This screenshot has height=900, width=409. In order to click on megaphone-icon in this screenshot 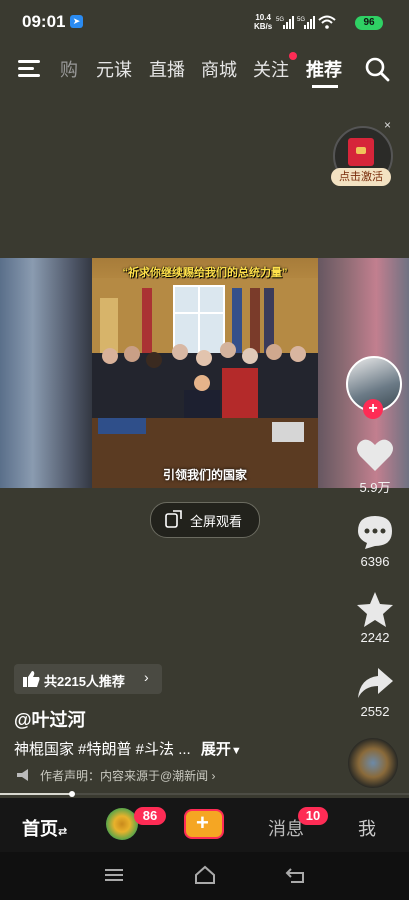, I will do `click(22, 775)`.